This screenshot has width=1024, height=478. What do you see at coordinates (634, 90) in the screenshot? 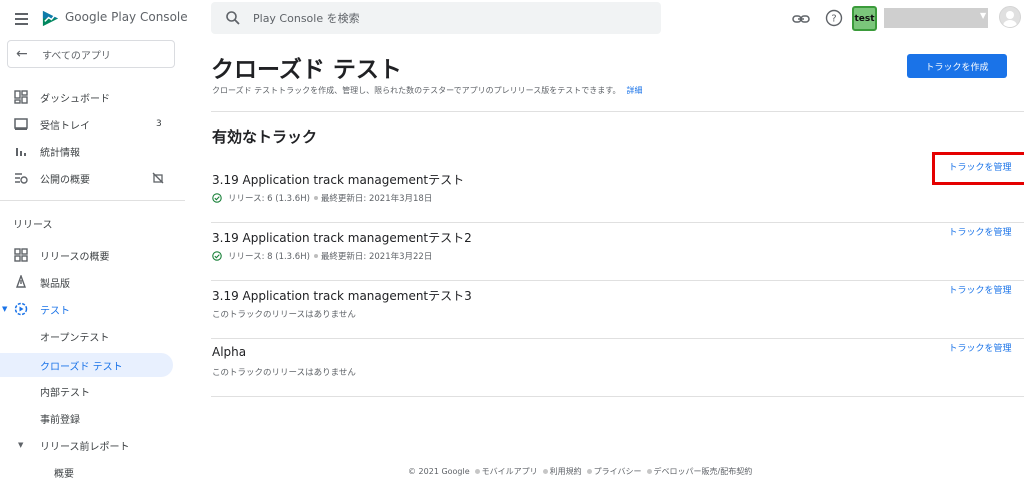
I see `details-link: 詳細` at bounding box center [634, 90].